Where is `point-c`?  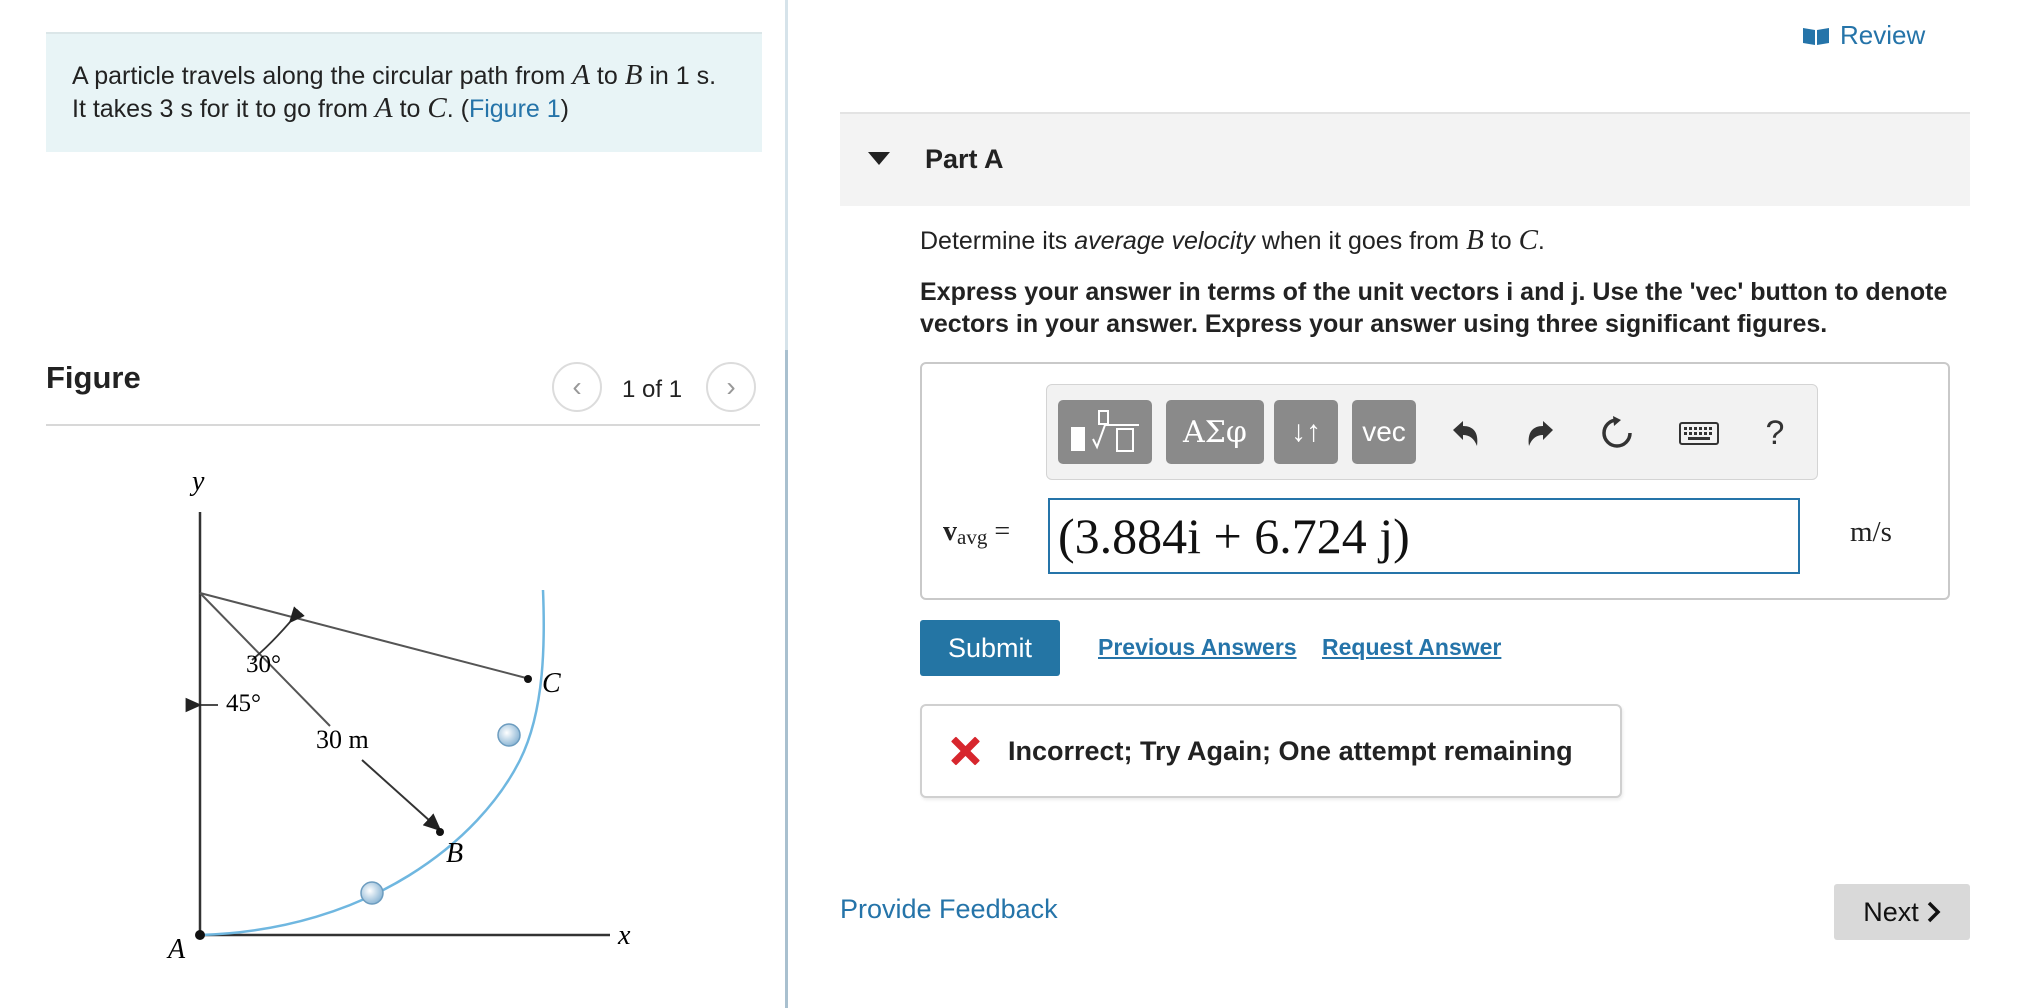
point-c is located at coordinates (528, 679).